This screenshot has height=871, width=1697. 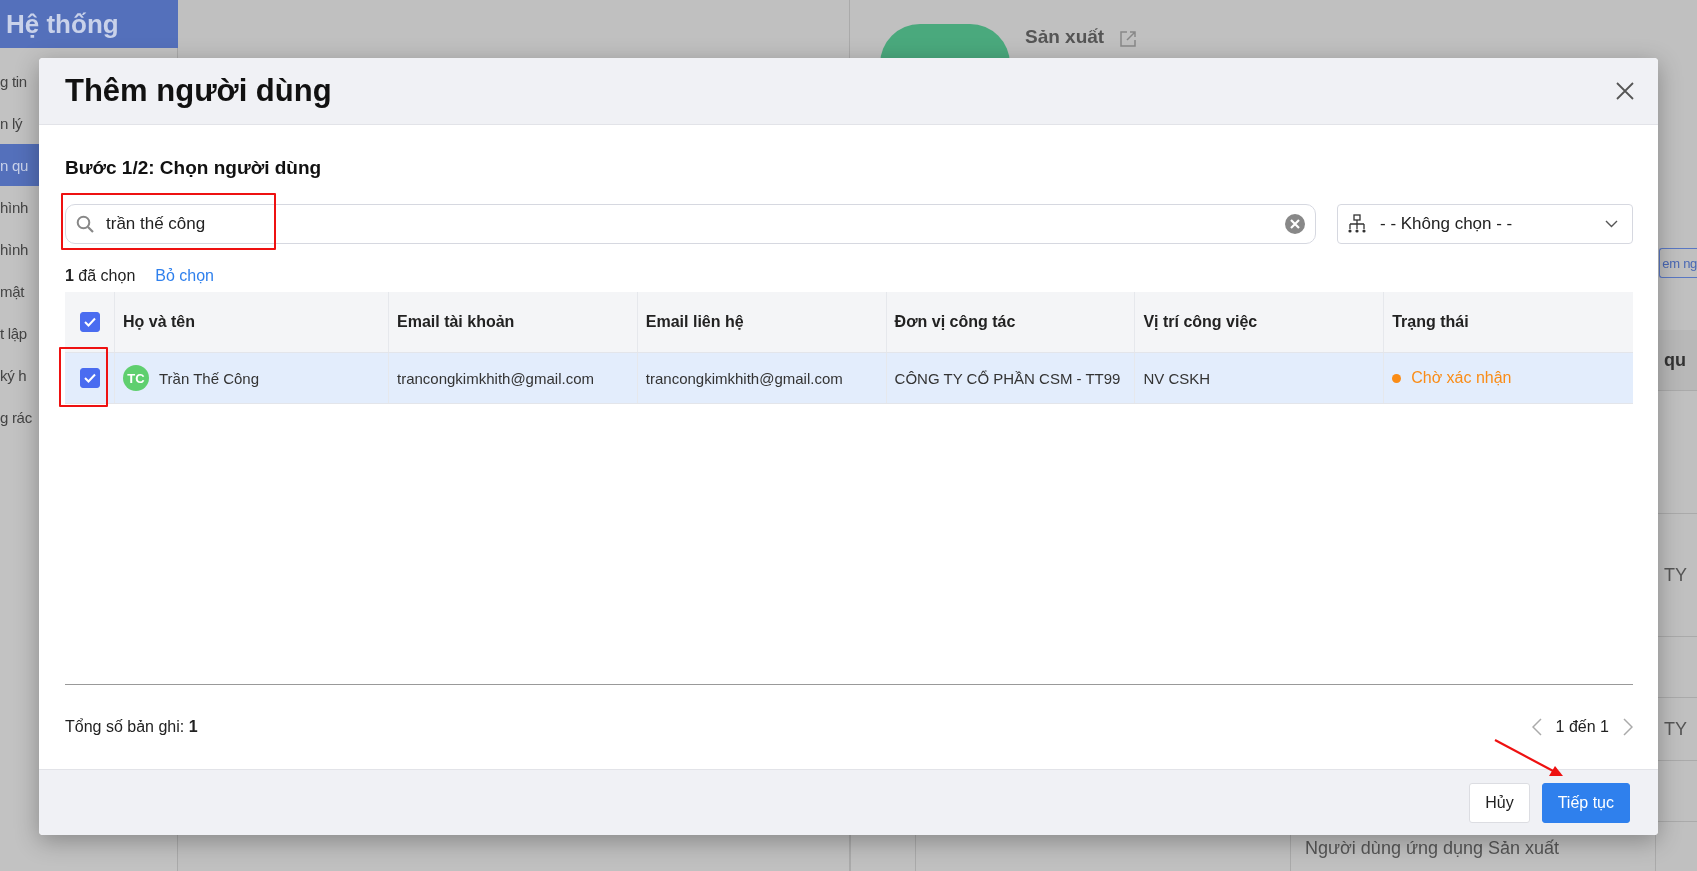 What do you see at coordinates (209, 378) in the screenshot?
I see `table-cell: Trần Thế Công` at bounding box center [209, 378].